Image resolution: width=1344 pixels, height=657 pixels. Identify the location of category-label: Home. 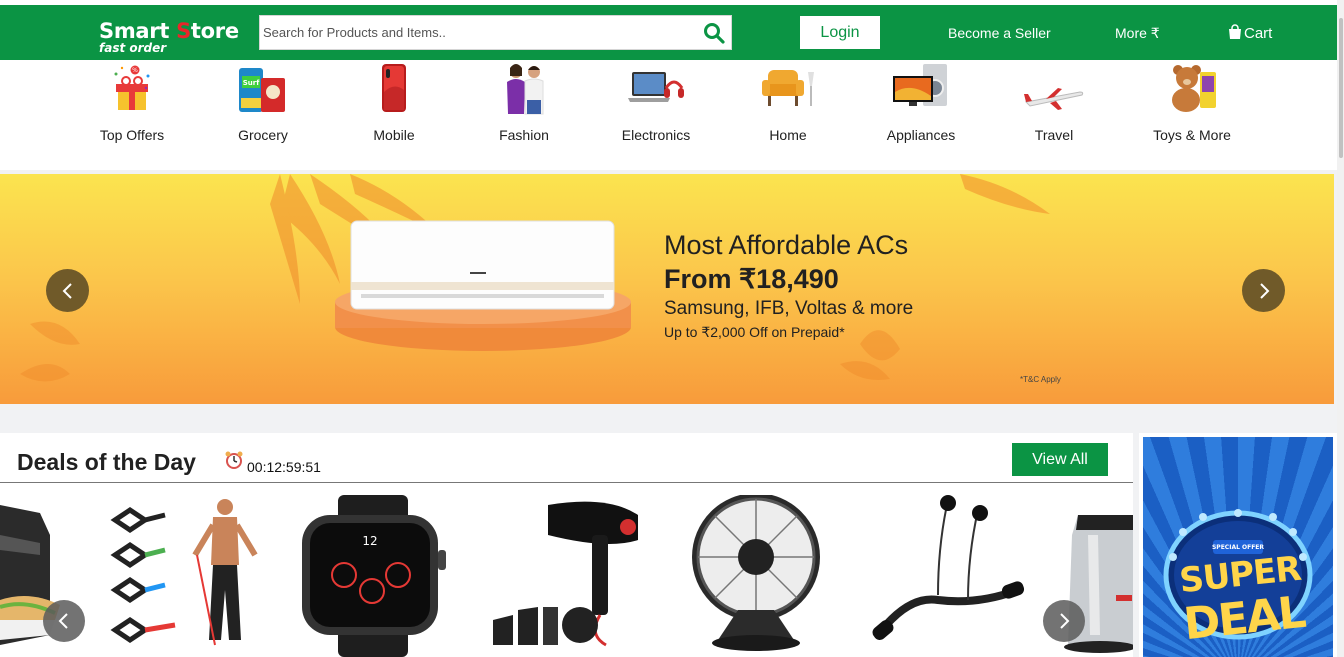
(788, 135).